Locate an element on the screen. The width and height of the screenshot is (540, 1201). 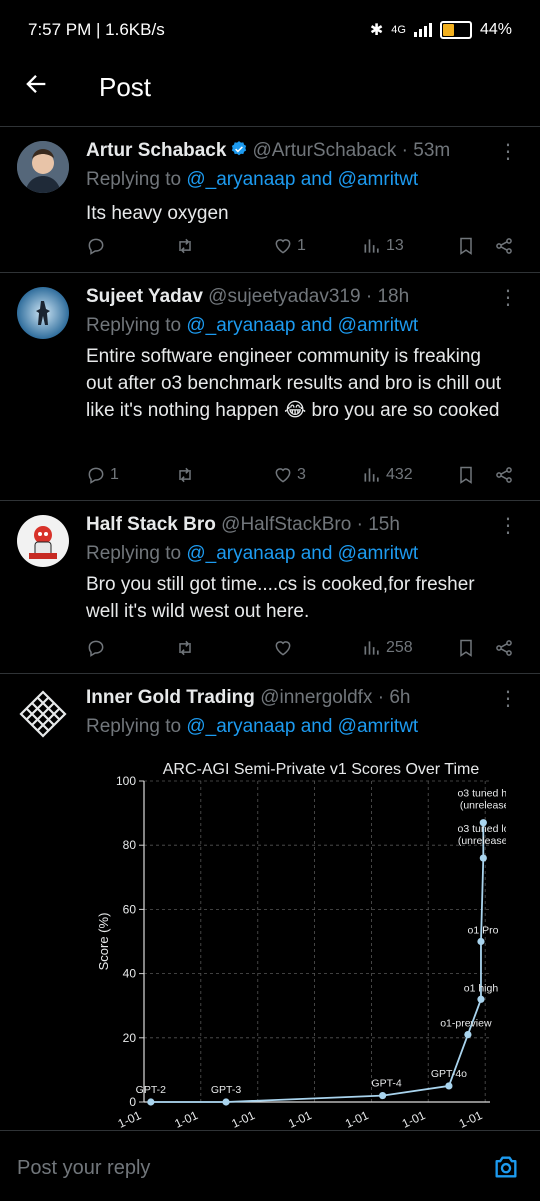
author-name: Inner Gold Trading is located at coordinates (170, 697).